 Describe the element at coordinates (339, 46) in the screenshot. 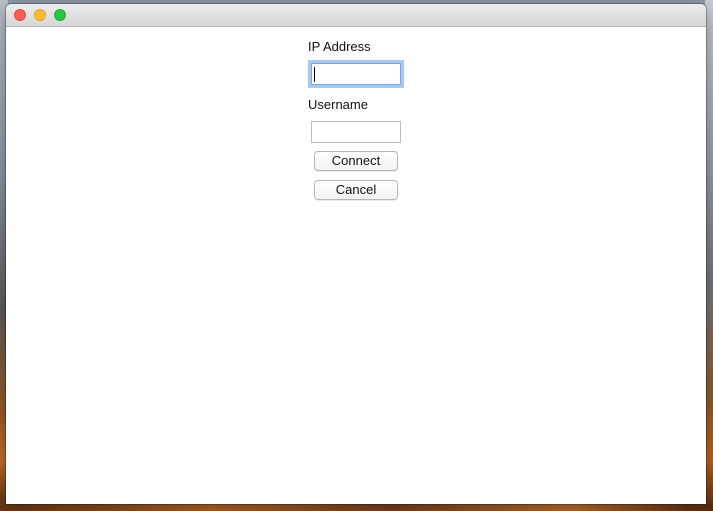

I see `ip-address-label: IP Address` at that location.